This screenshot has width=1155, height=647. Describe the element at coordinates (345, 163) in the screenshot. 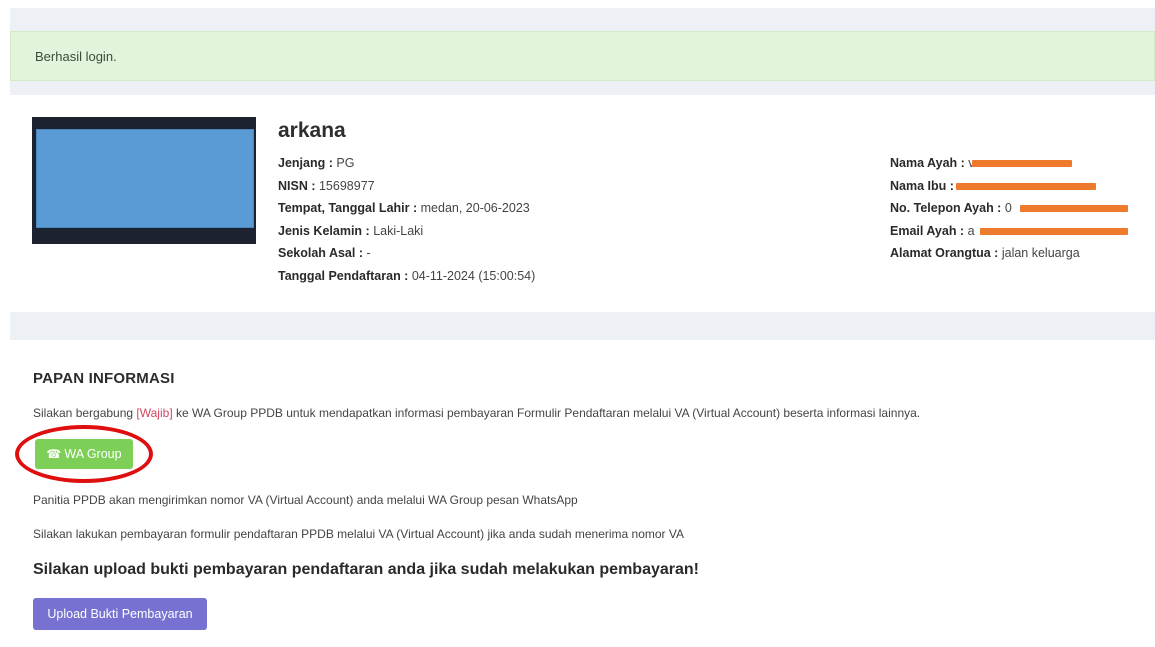

I see `info-value: PG` at that location.